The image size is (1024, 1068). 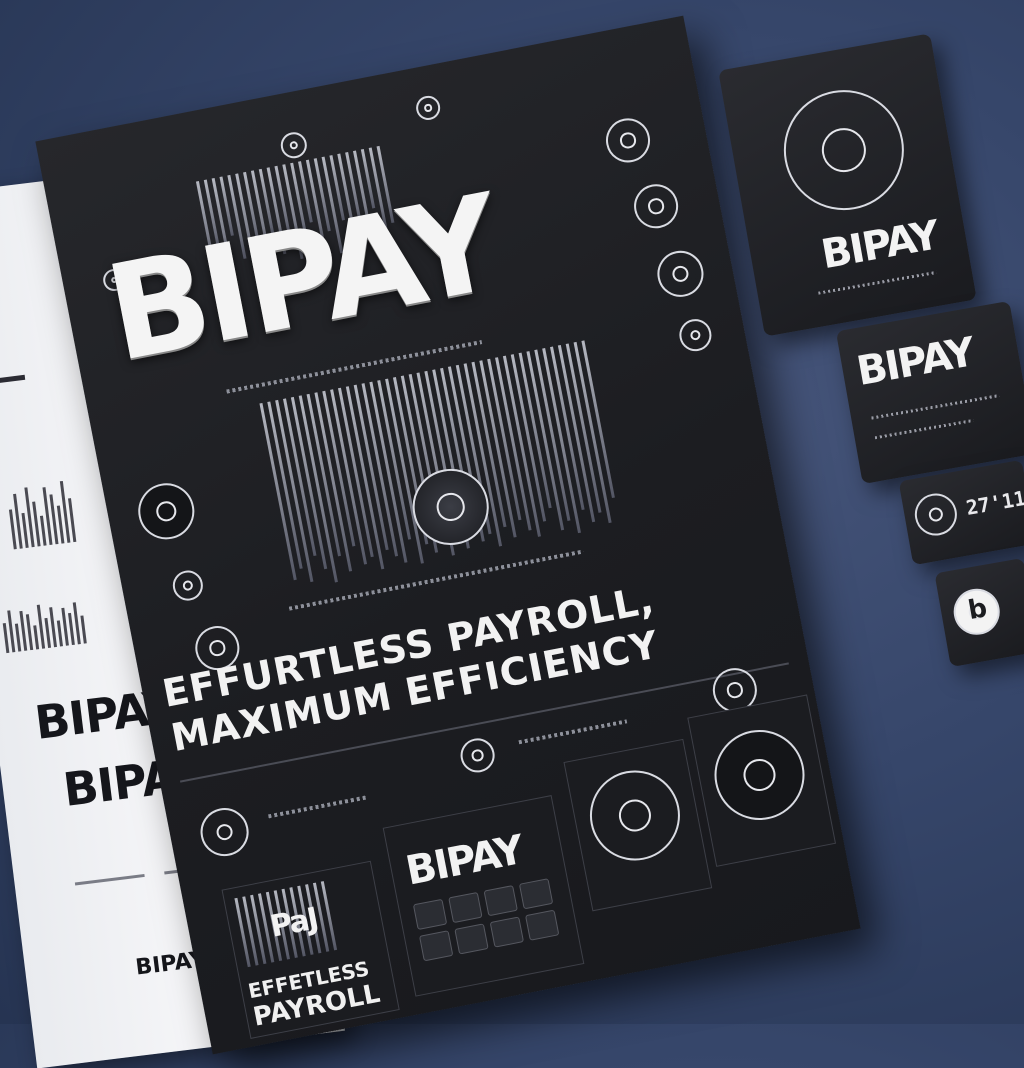 I want to click on bottom-panel-brand: BIPAY, so click(x=483, y=896).